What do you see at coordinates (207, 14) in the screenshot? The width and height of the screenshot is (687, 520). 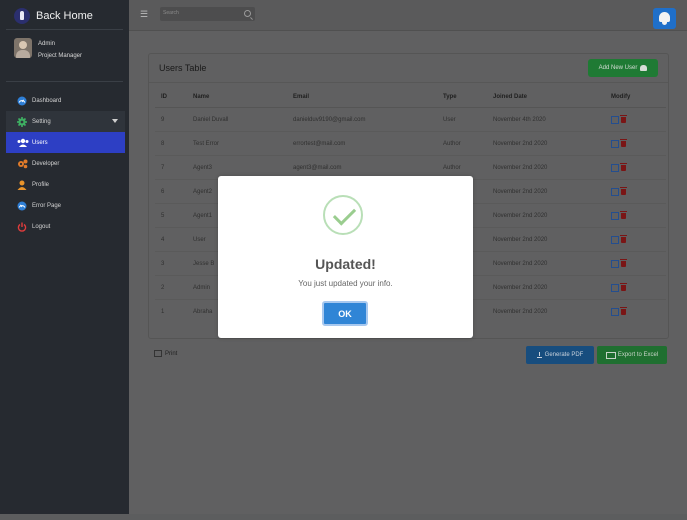 I see `search-input: Search` at bounding box center [207, 14].